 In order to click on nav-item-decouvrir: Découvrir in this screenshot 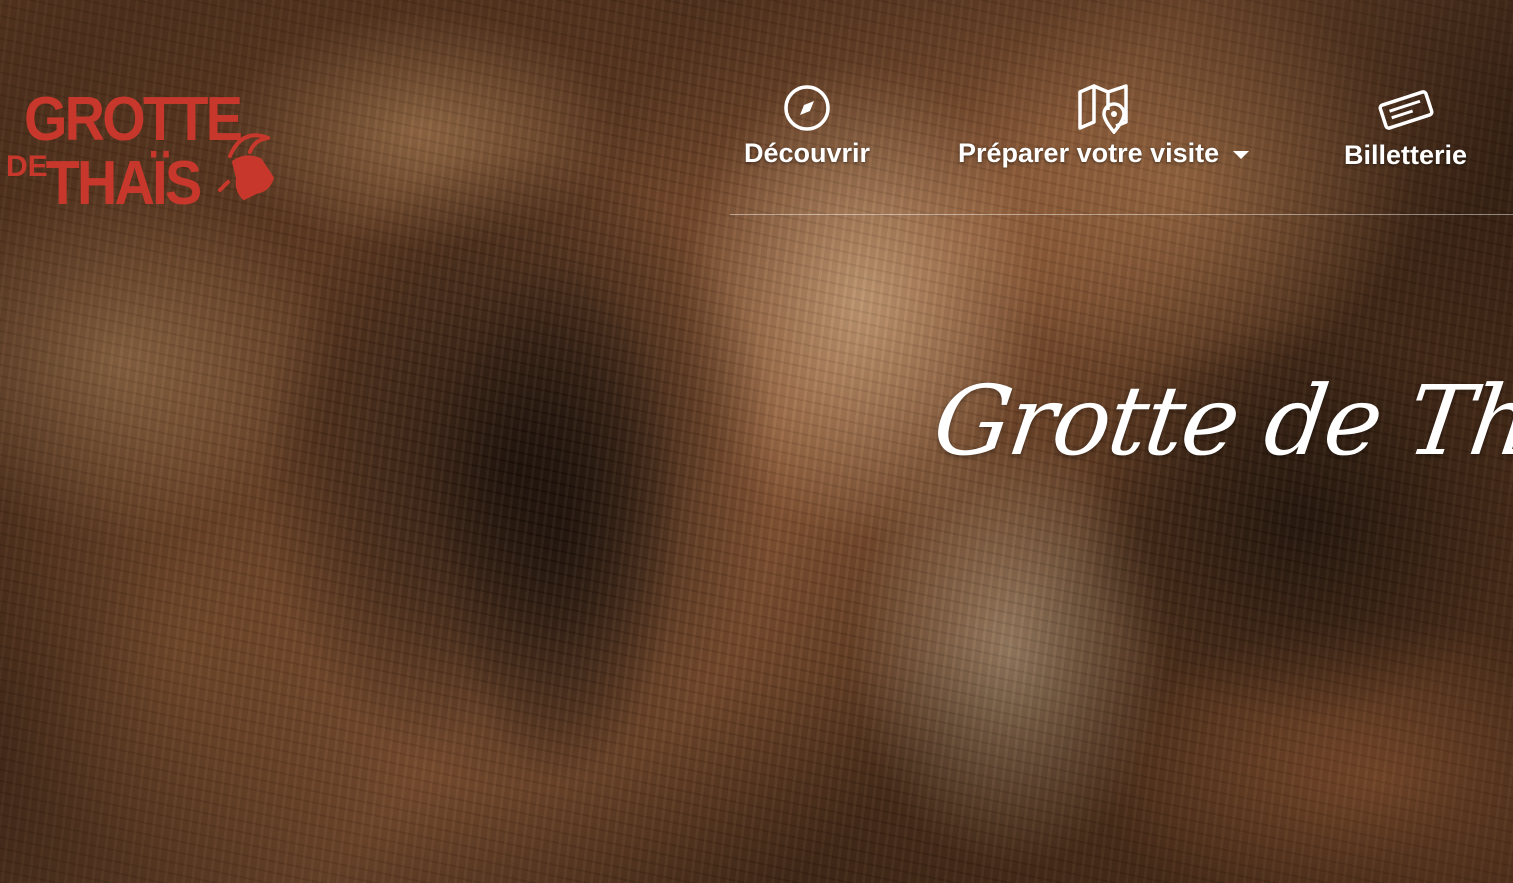, I will do `click(807, 125)`.